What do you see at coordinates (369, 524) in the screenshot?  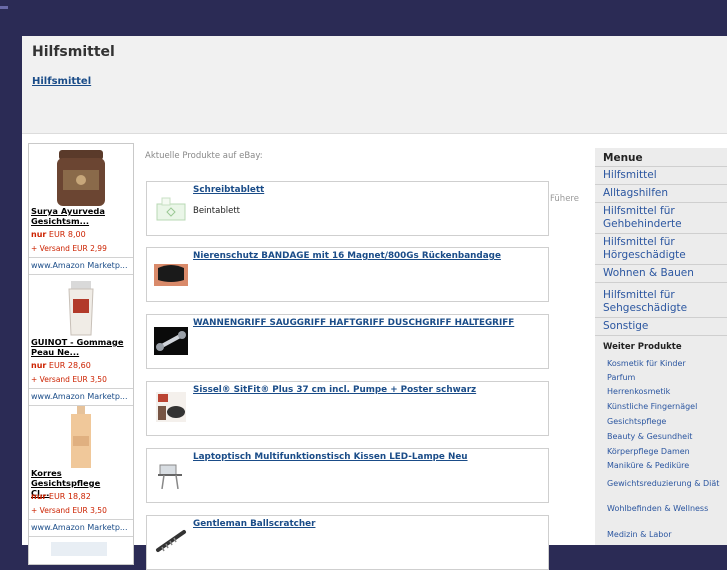 I see `product-title-link: Gentleman Ballscratcher` at bounding box center [369, 524].